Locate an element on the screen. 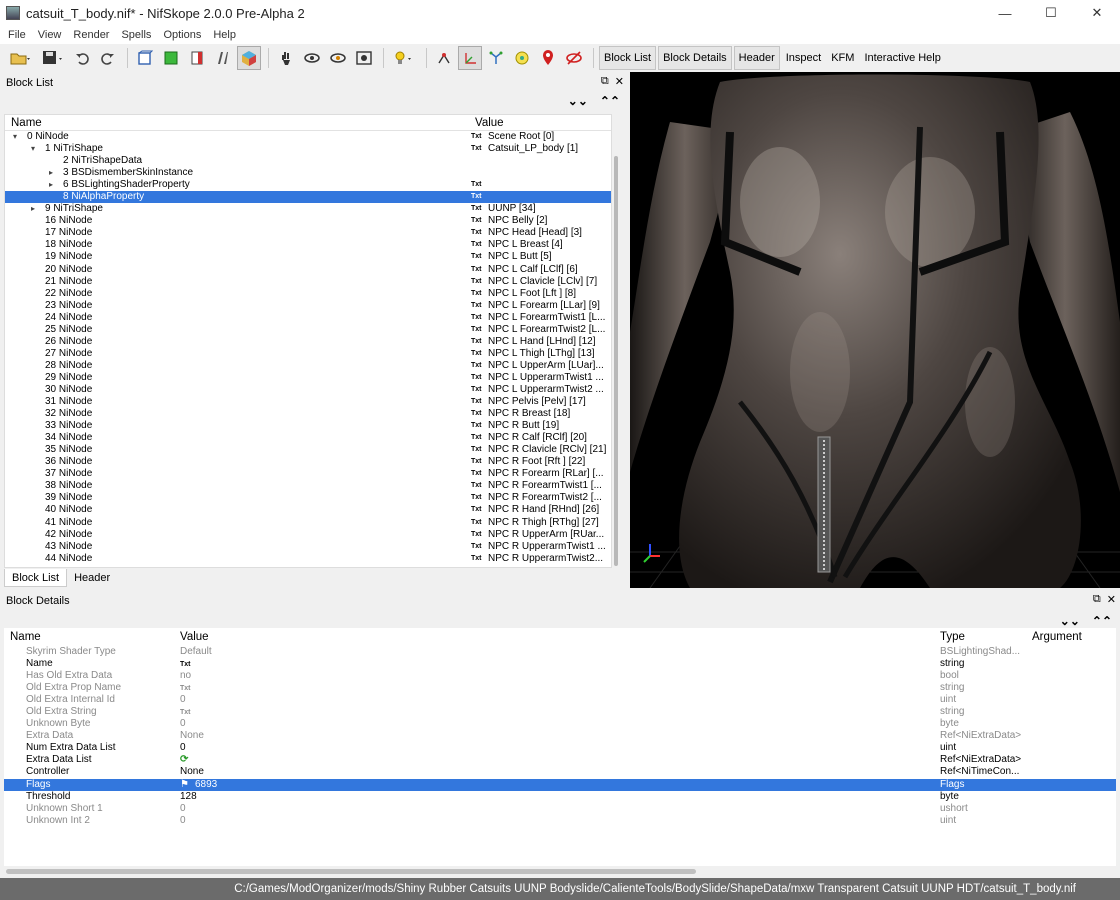 The height and width of the screenshot is (900, 1120). undo-icon is located at coordinates (82, 58).